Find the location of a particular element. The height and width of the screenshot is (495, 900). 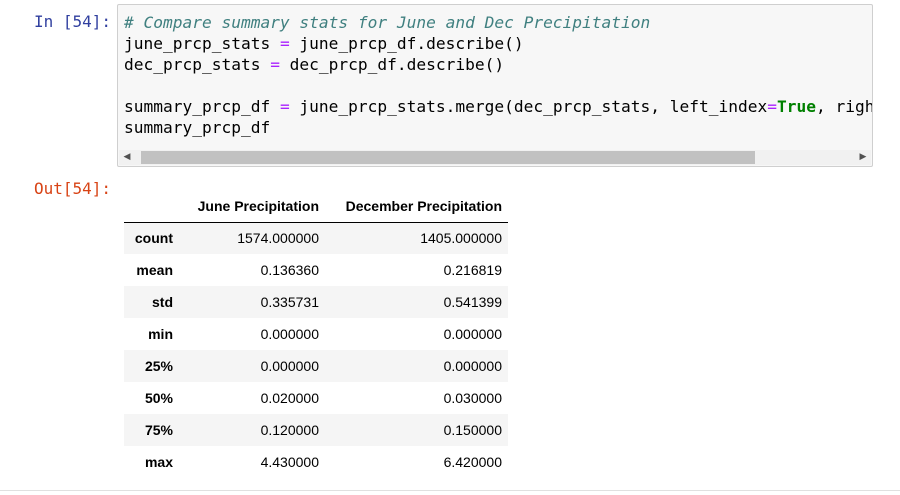

code-line-6: summary_prcp_df is located at coordinates (498, 127).